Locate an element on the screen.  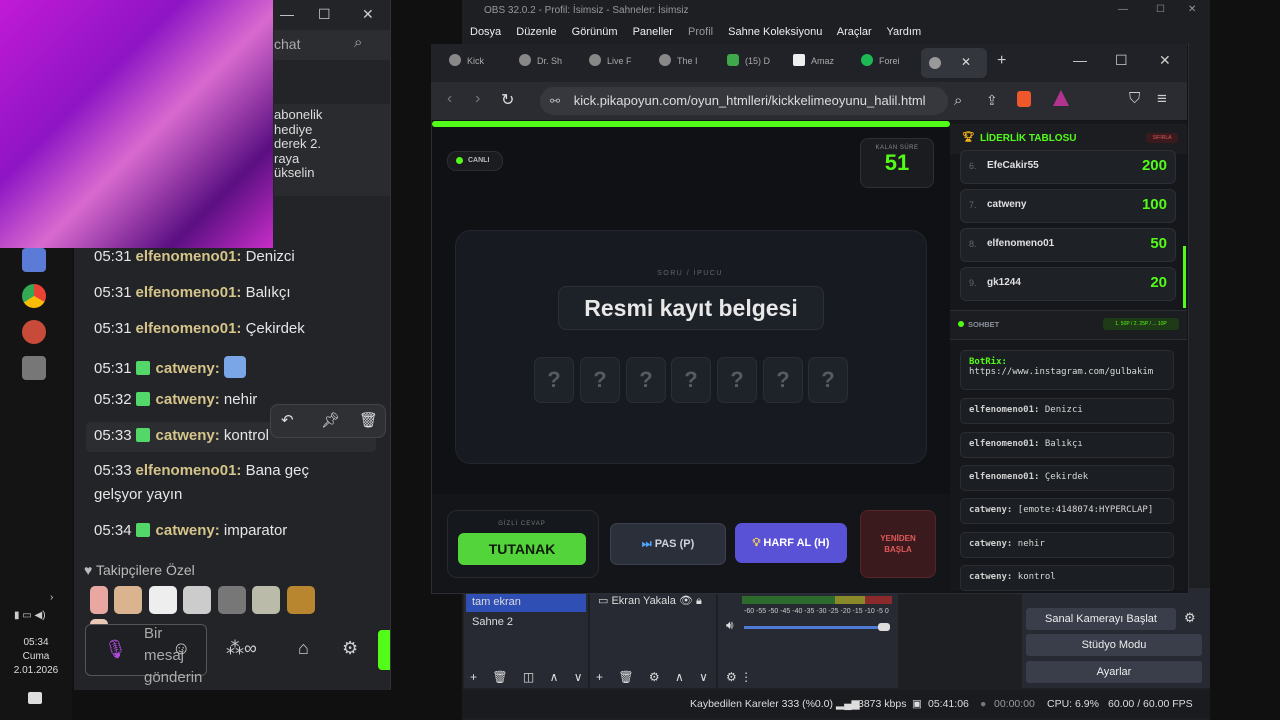
chat-message: 05:31 elfenomeno01: Çekirdek is located at coordinates (199, 328).